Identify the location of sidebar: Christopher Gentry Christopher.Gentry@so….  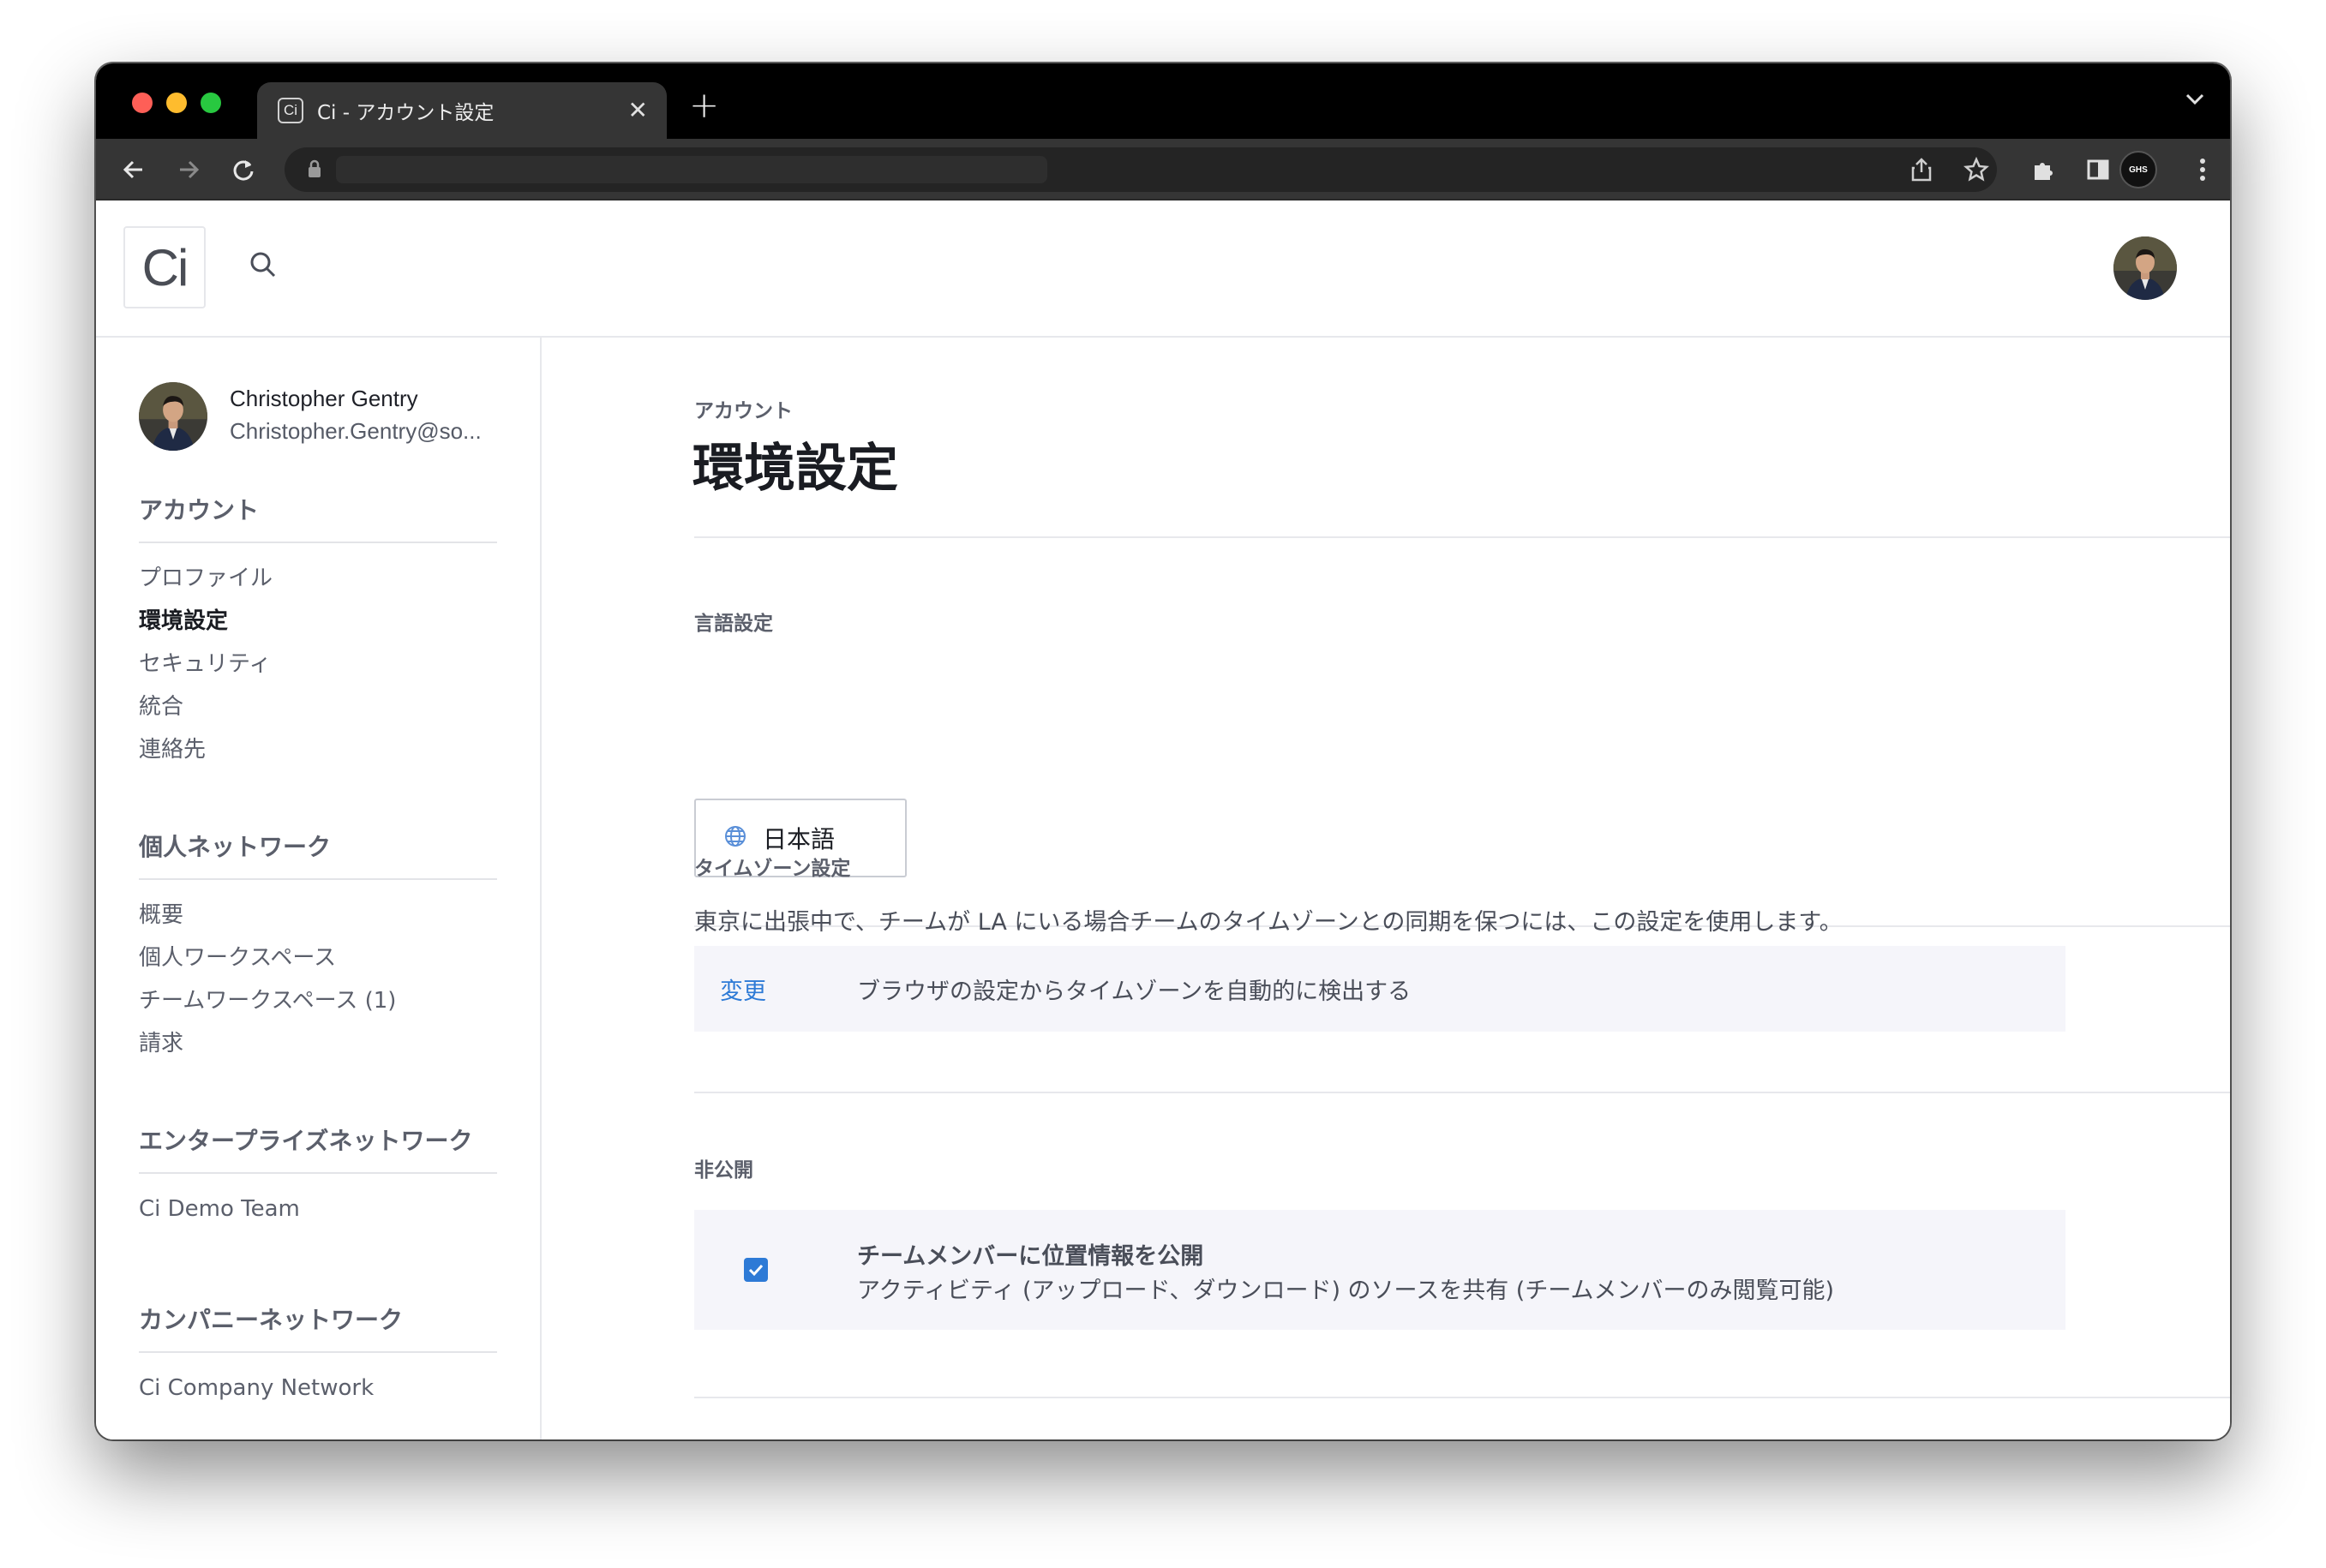
(319, 888).